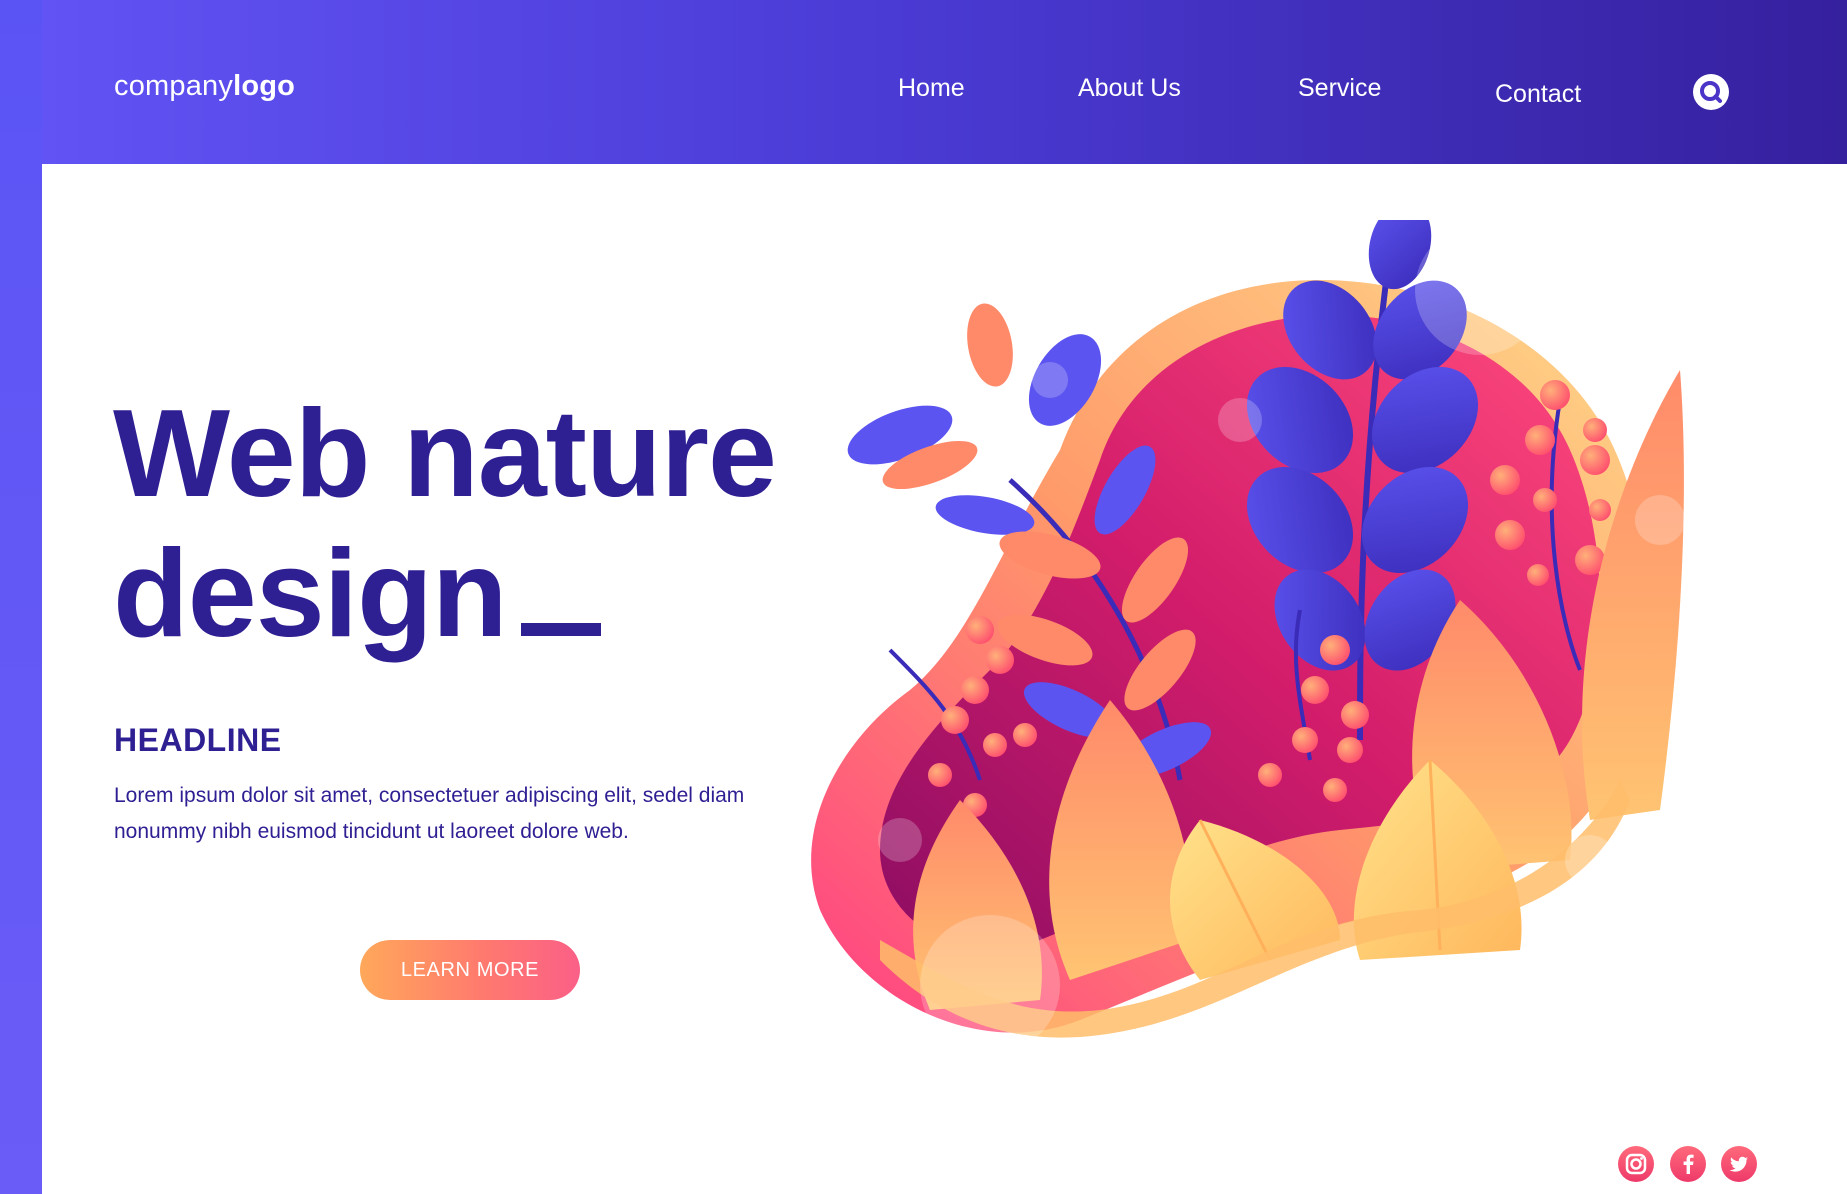  Describe the element at coordinates (264, 86) in the screenshot. I see `logo-bold-text: logo` at that location.